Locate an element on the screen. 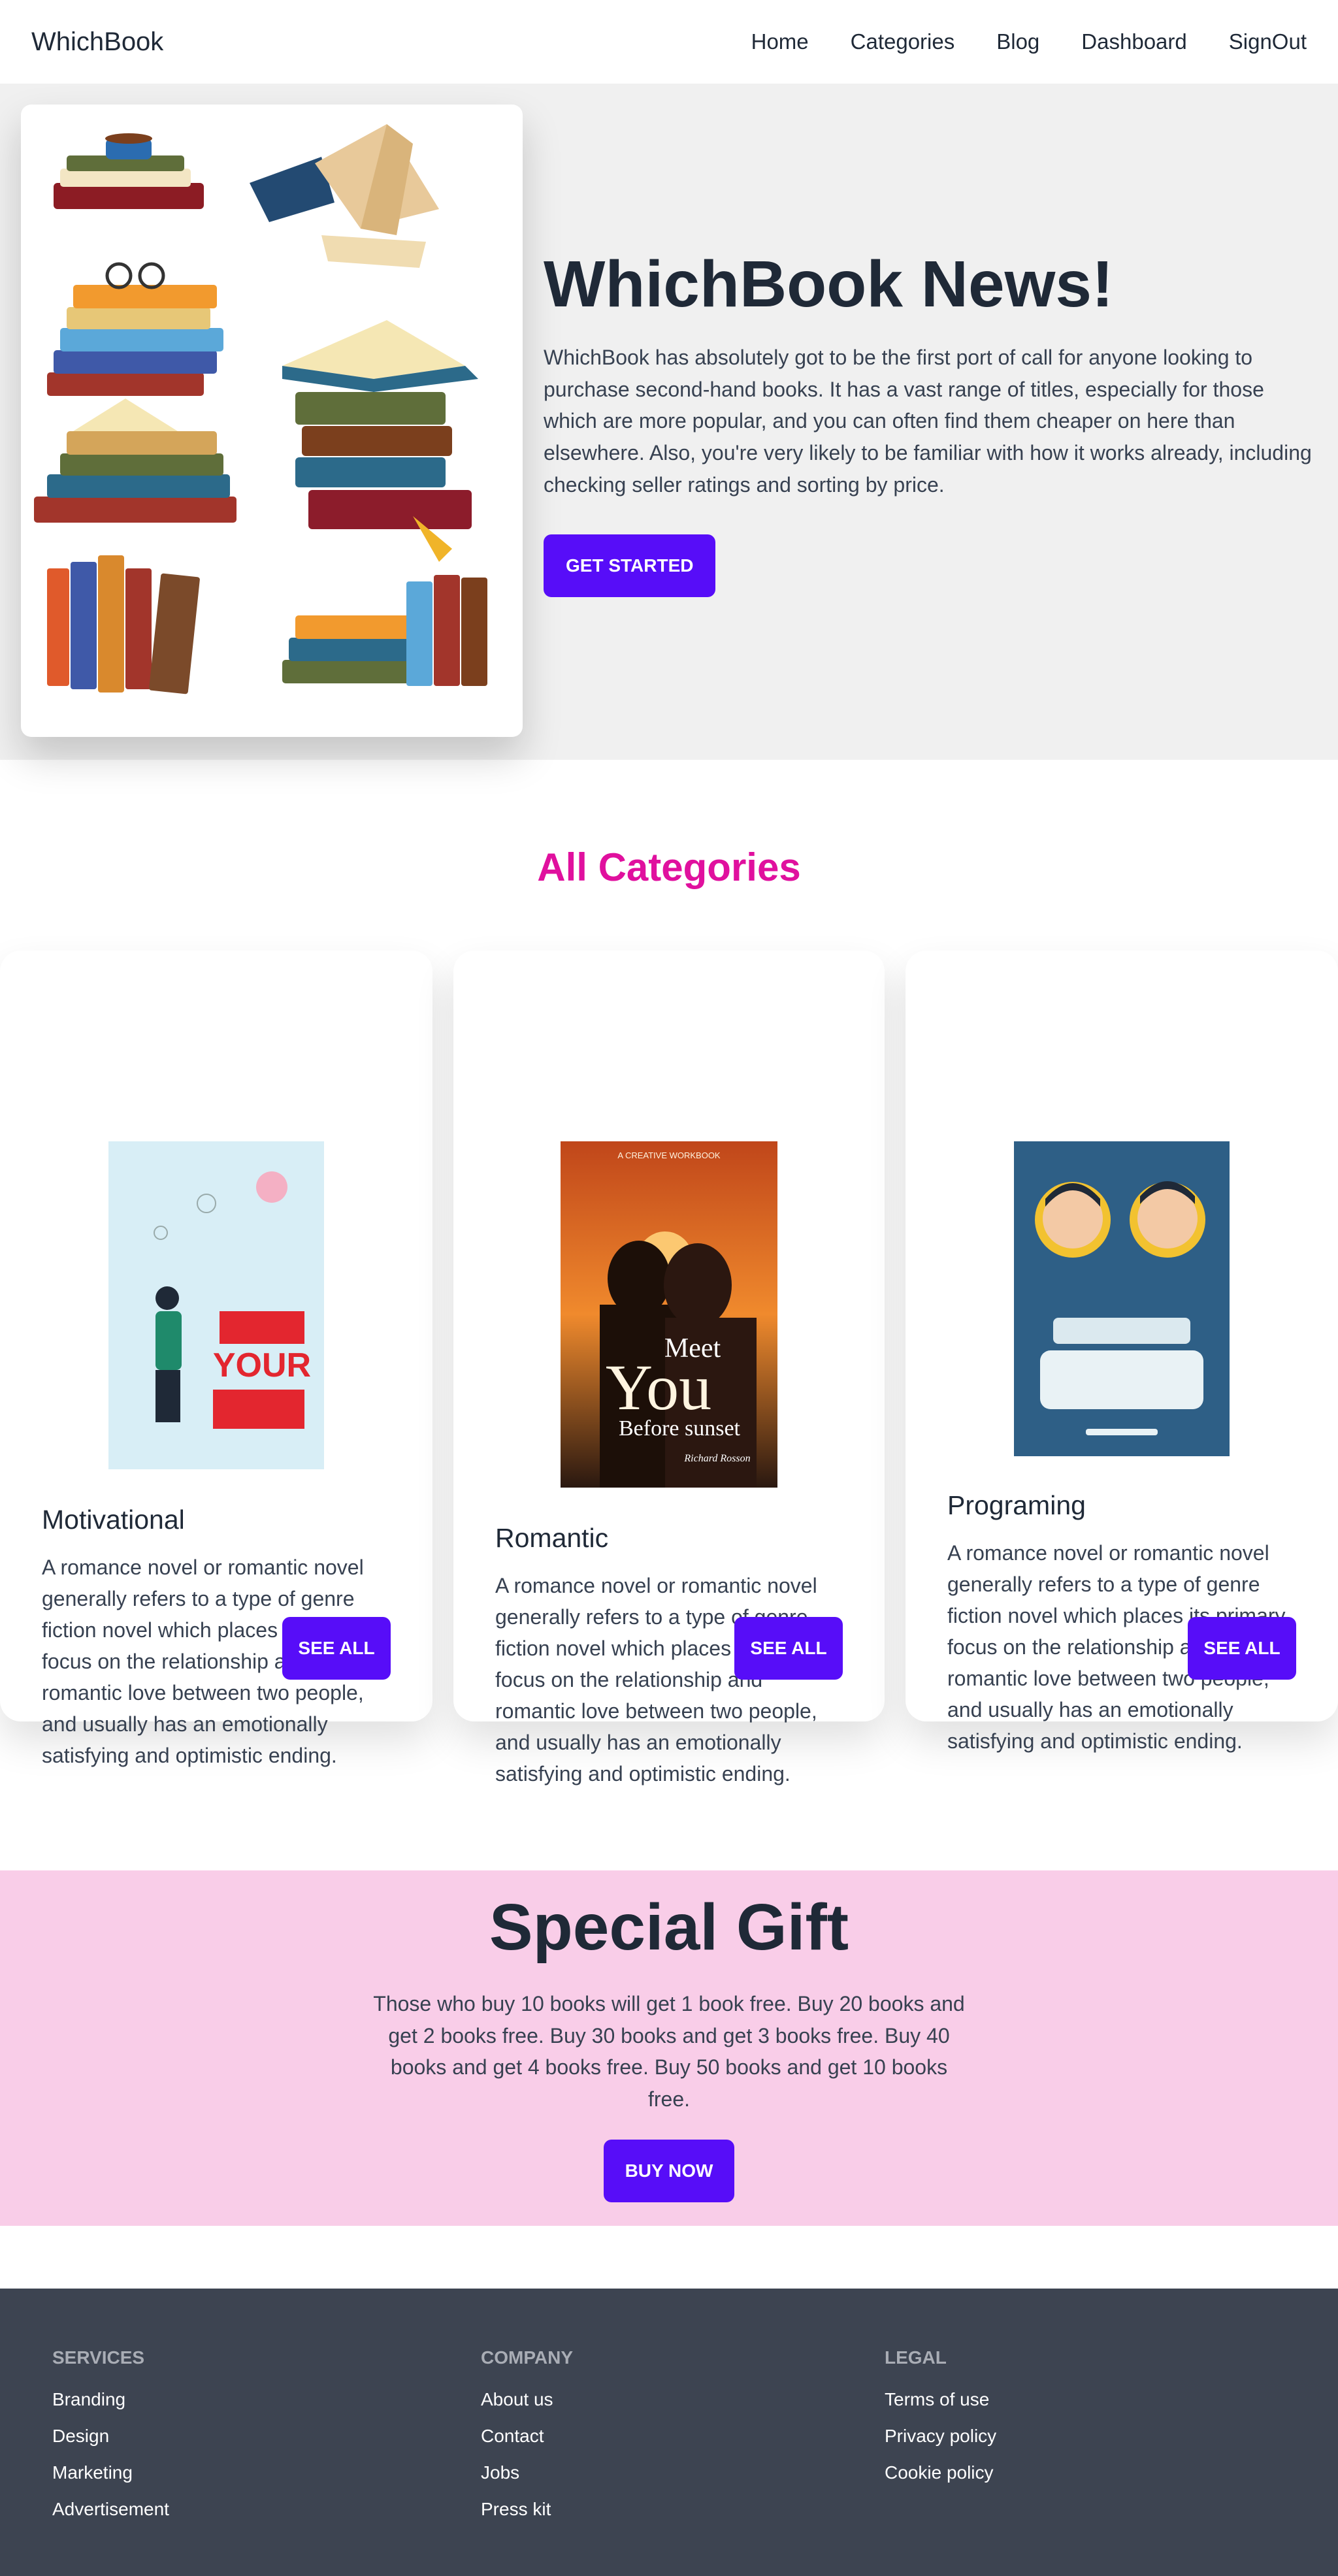 This screenshot has width=1338, height=2576. motivational-cover-text: YOUR is located at coordinates (262, 1365).